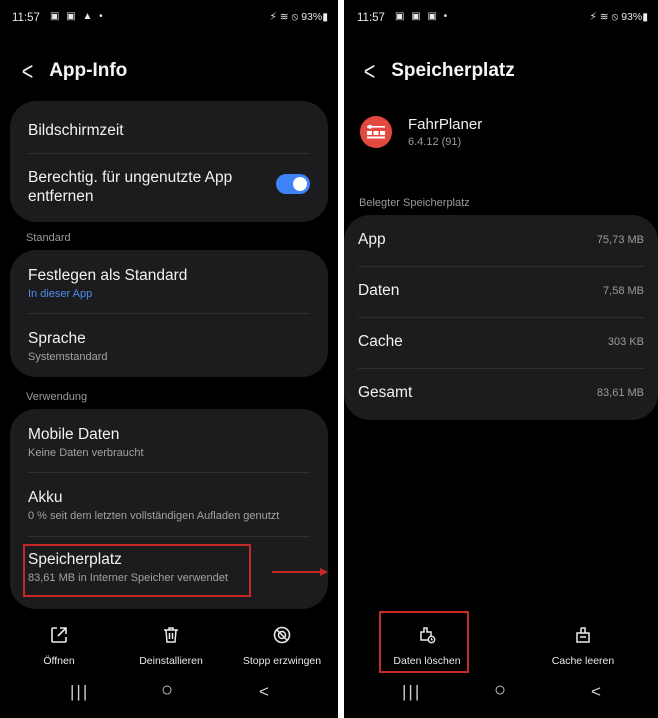  What do you see at coordinates (74, 434) in the screenshot?
I see `mobile-data-label: Mobile Daten` at bounding box center [74, 434].